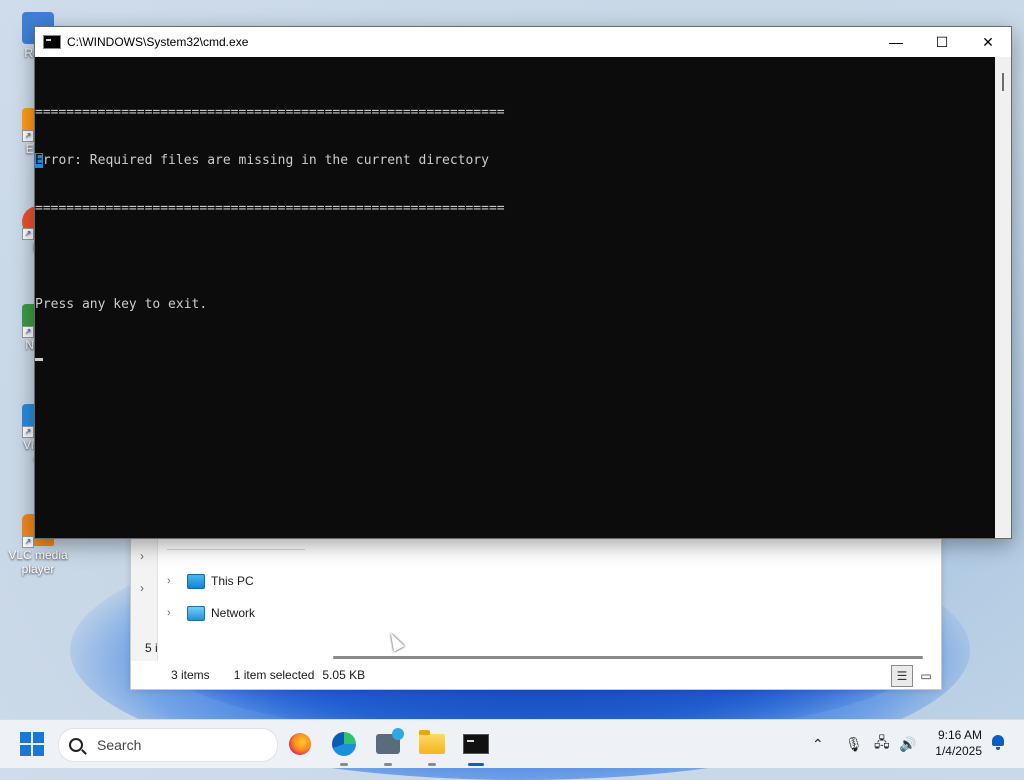  I want to click on cmd-titlebar: C:\WINDOWS\System32\cmd.exe — ☐ ✕, so click(523, 42).